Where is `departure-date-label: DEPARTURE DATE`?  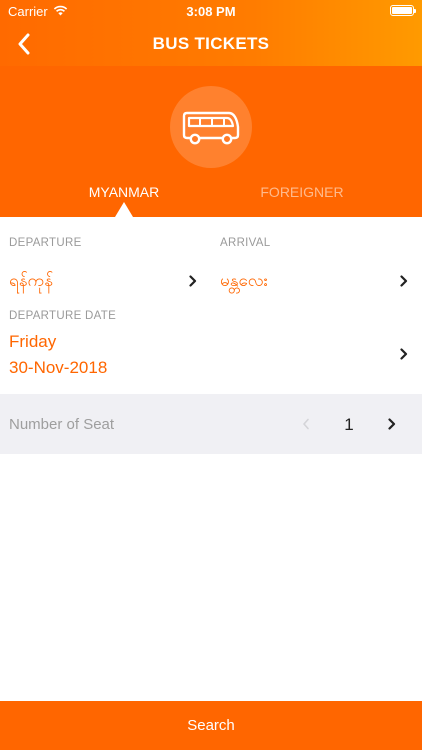
departure-date-label: DEPARTURE DATE is located at coordinates (63, 316).